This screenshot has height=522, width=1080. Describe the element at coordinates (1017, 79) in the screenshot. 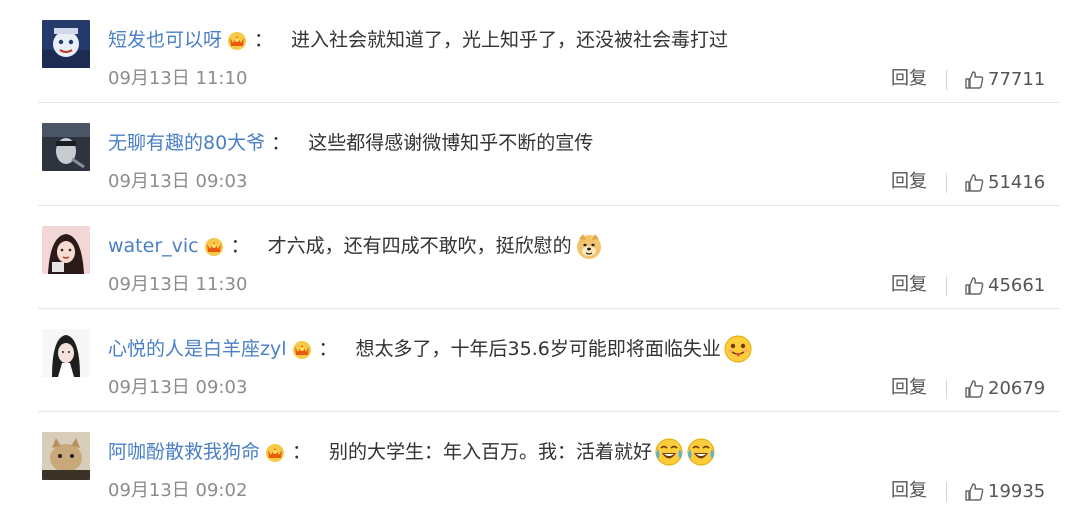

I see `like-count: 77711` at that location.